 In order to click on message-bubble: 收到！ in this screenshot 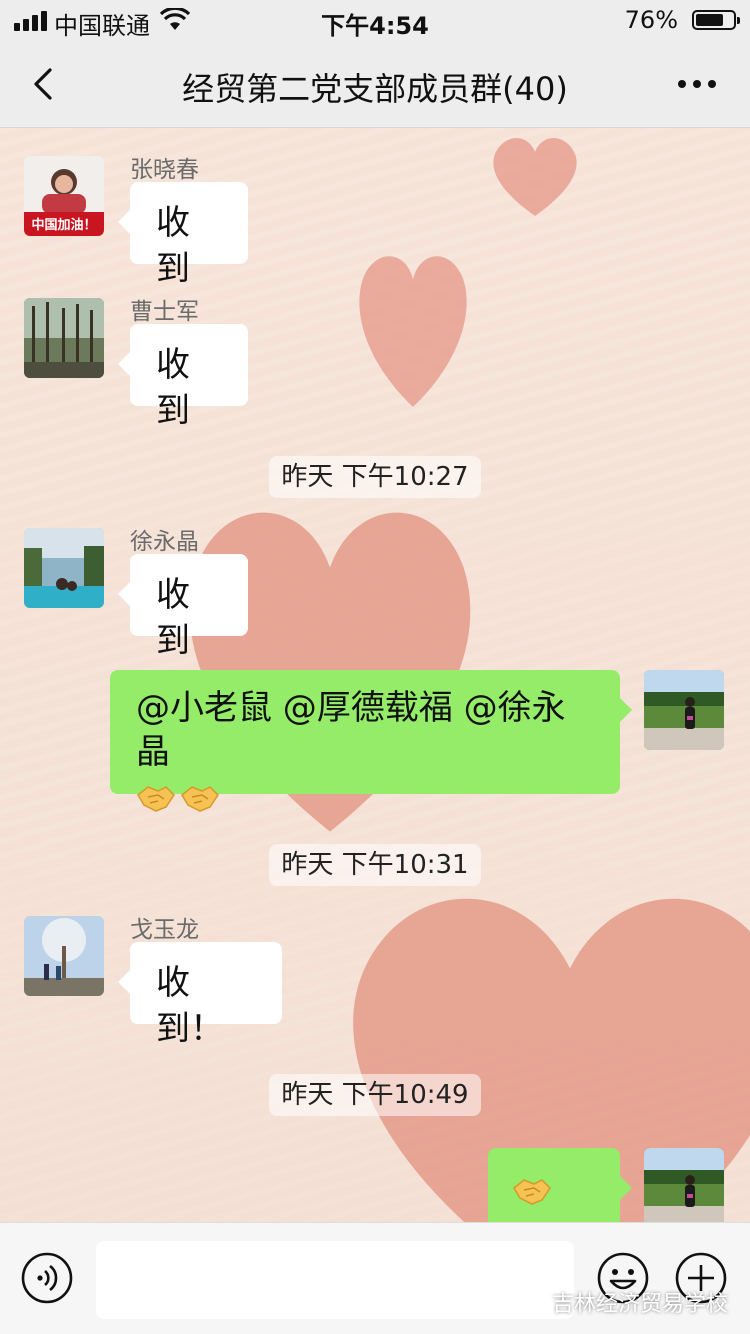, I will do `click(200, 995)`.